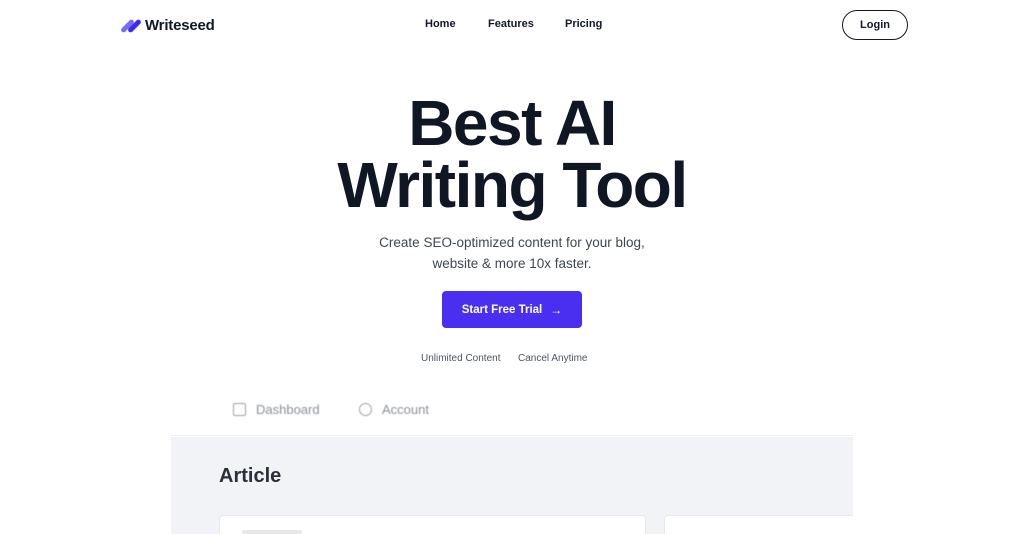 The width and height of the screenshot is (1024, 534). I want to click on start-free-trial-button: Start Free Trial →, so click(512, 309).